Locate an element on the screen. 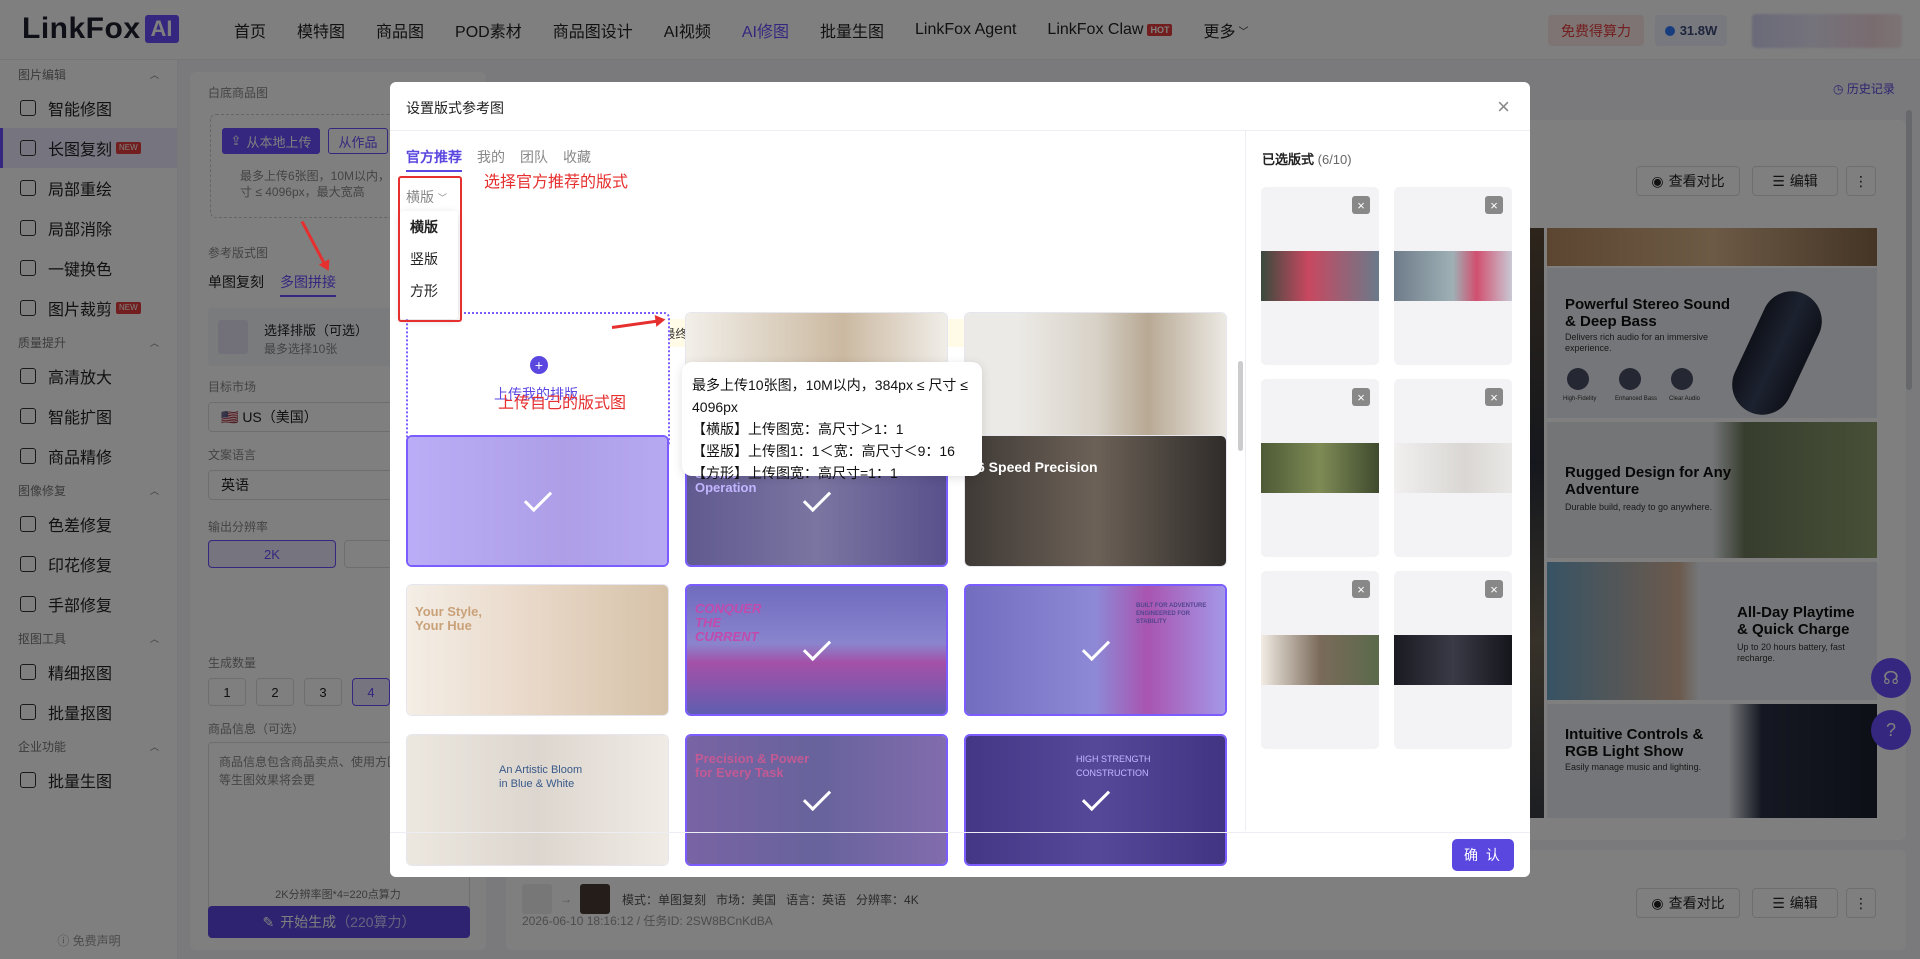 This screenshot has height=959, width=1920. annotation-upload: 上传自己的版式图 is located at coordinates (562, 403).